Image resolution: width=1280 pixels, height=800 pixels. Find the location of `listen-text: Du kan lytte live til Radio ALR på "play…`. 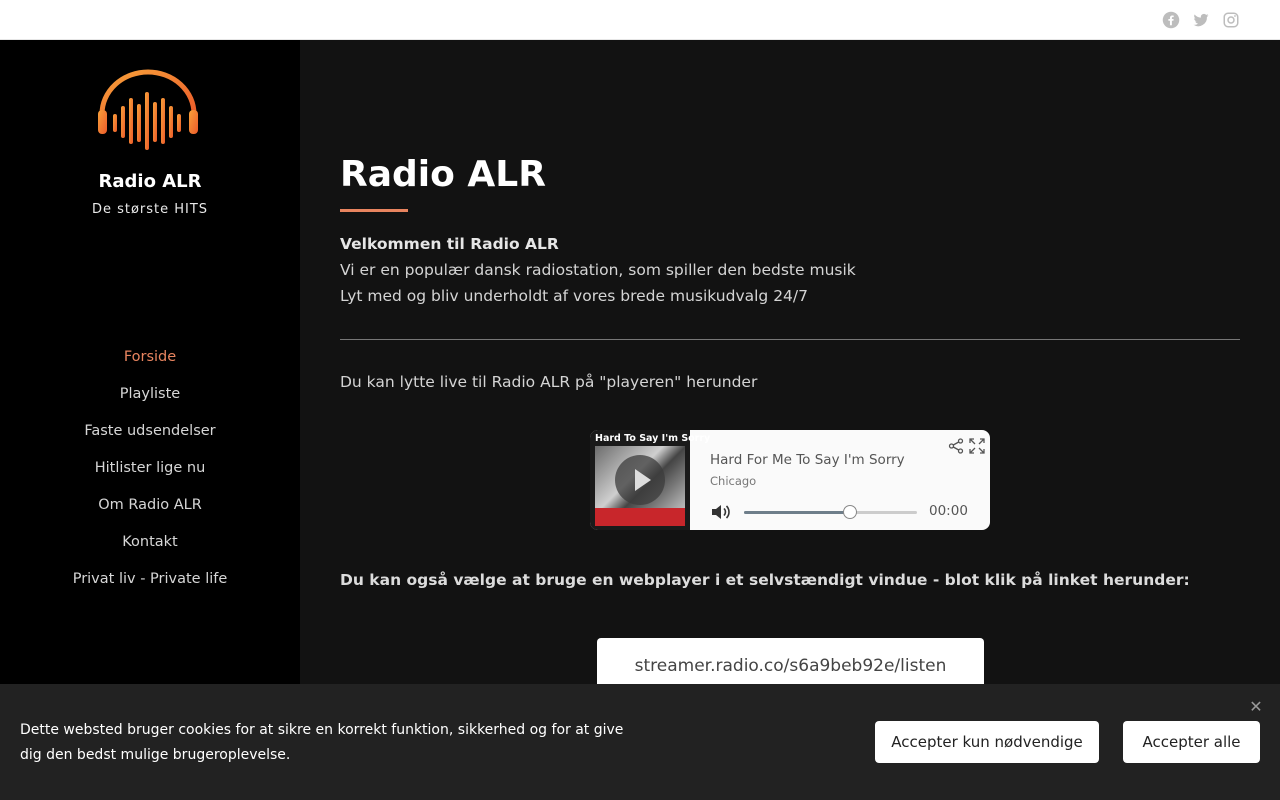

listen-text: Du kan lytte live til Radio ALR på "play… is located at coordinates (549, 382).